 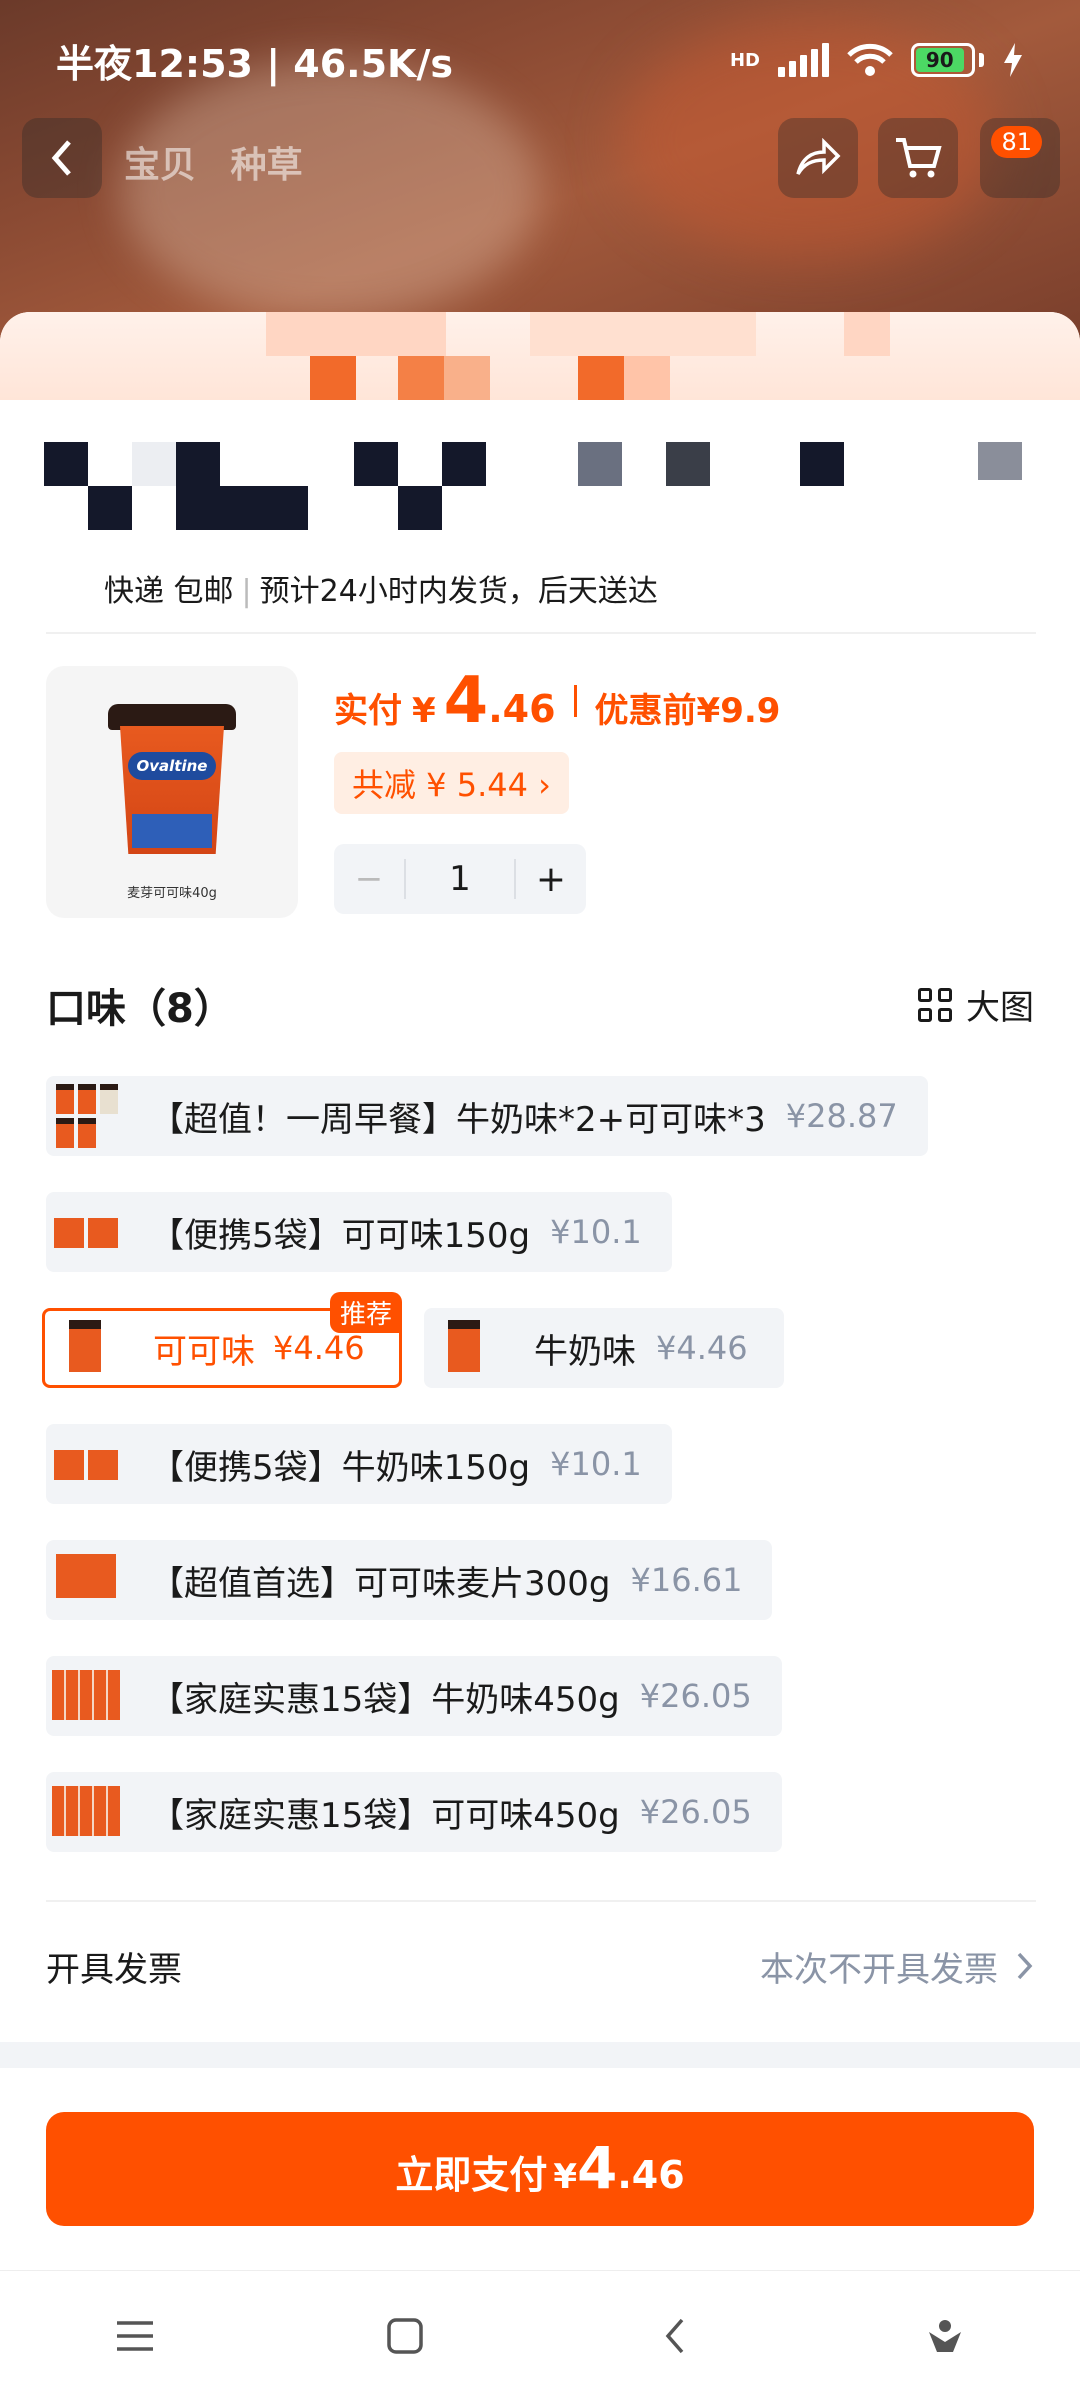 I want to click on pay-price-int: 4, so click(x=597, y=2168).